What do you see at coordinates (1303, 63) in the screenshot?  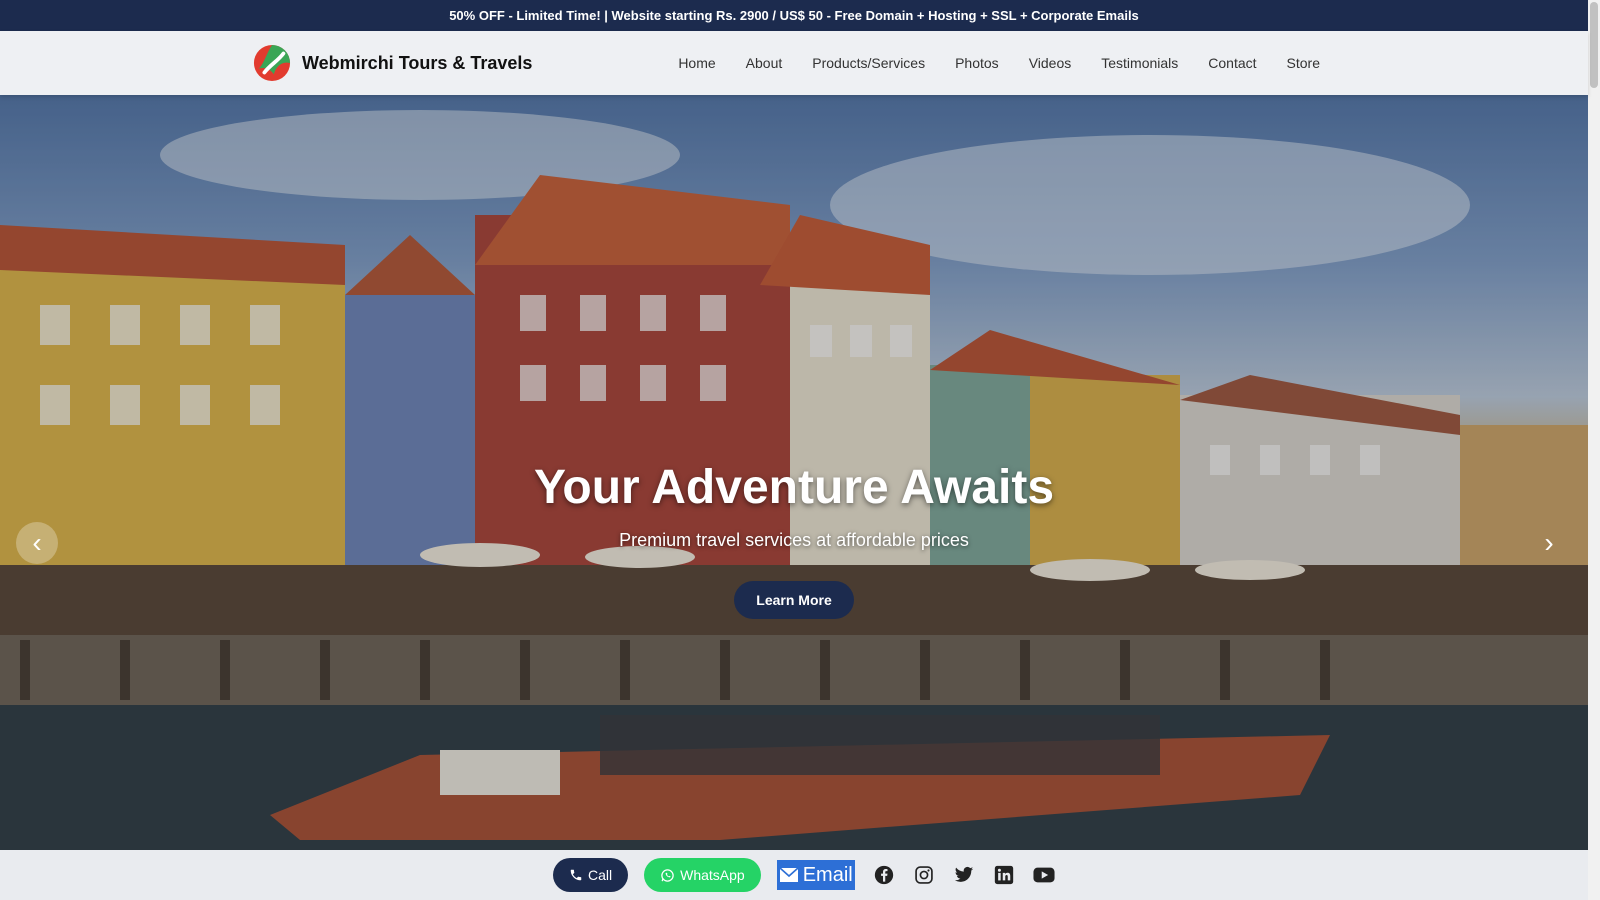 I see `nav-store: Store` at bounding box center [1303, 63].